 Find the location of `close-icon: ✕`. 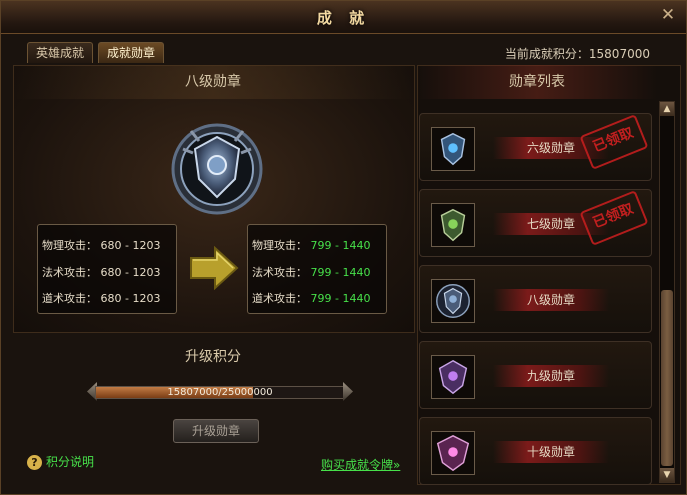

close-icon: ✕ is located at coordinates (668, 15).